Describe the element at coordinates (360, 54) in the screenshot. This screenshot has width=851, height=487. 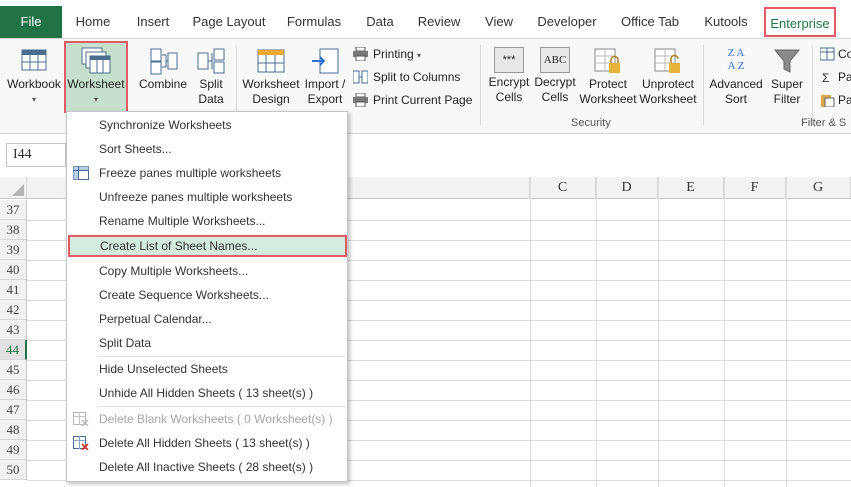
I see `printer-icon` at that location.